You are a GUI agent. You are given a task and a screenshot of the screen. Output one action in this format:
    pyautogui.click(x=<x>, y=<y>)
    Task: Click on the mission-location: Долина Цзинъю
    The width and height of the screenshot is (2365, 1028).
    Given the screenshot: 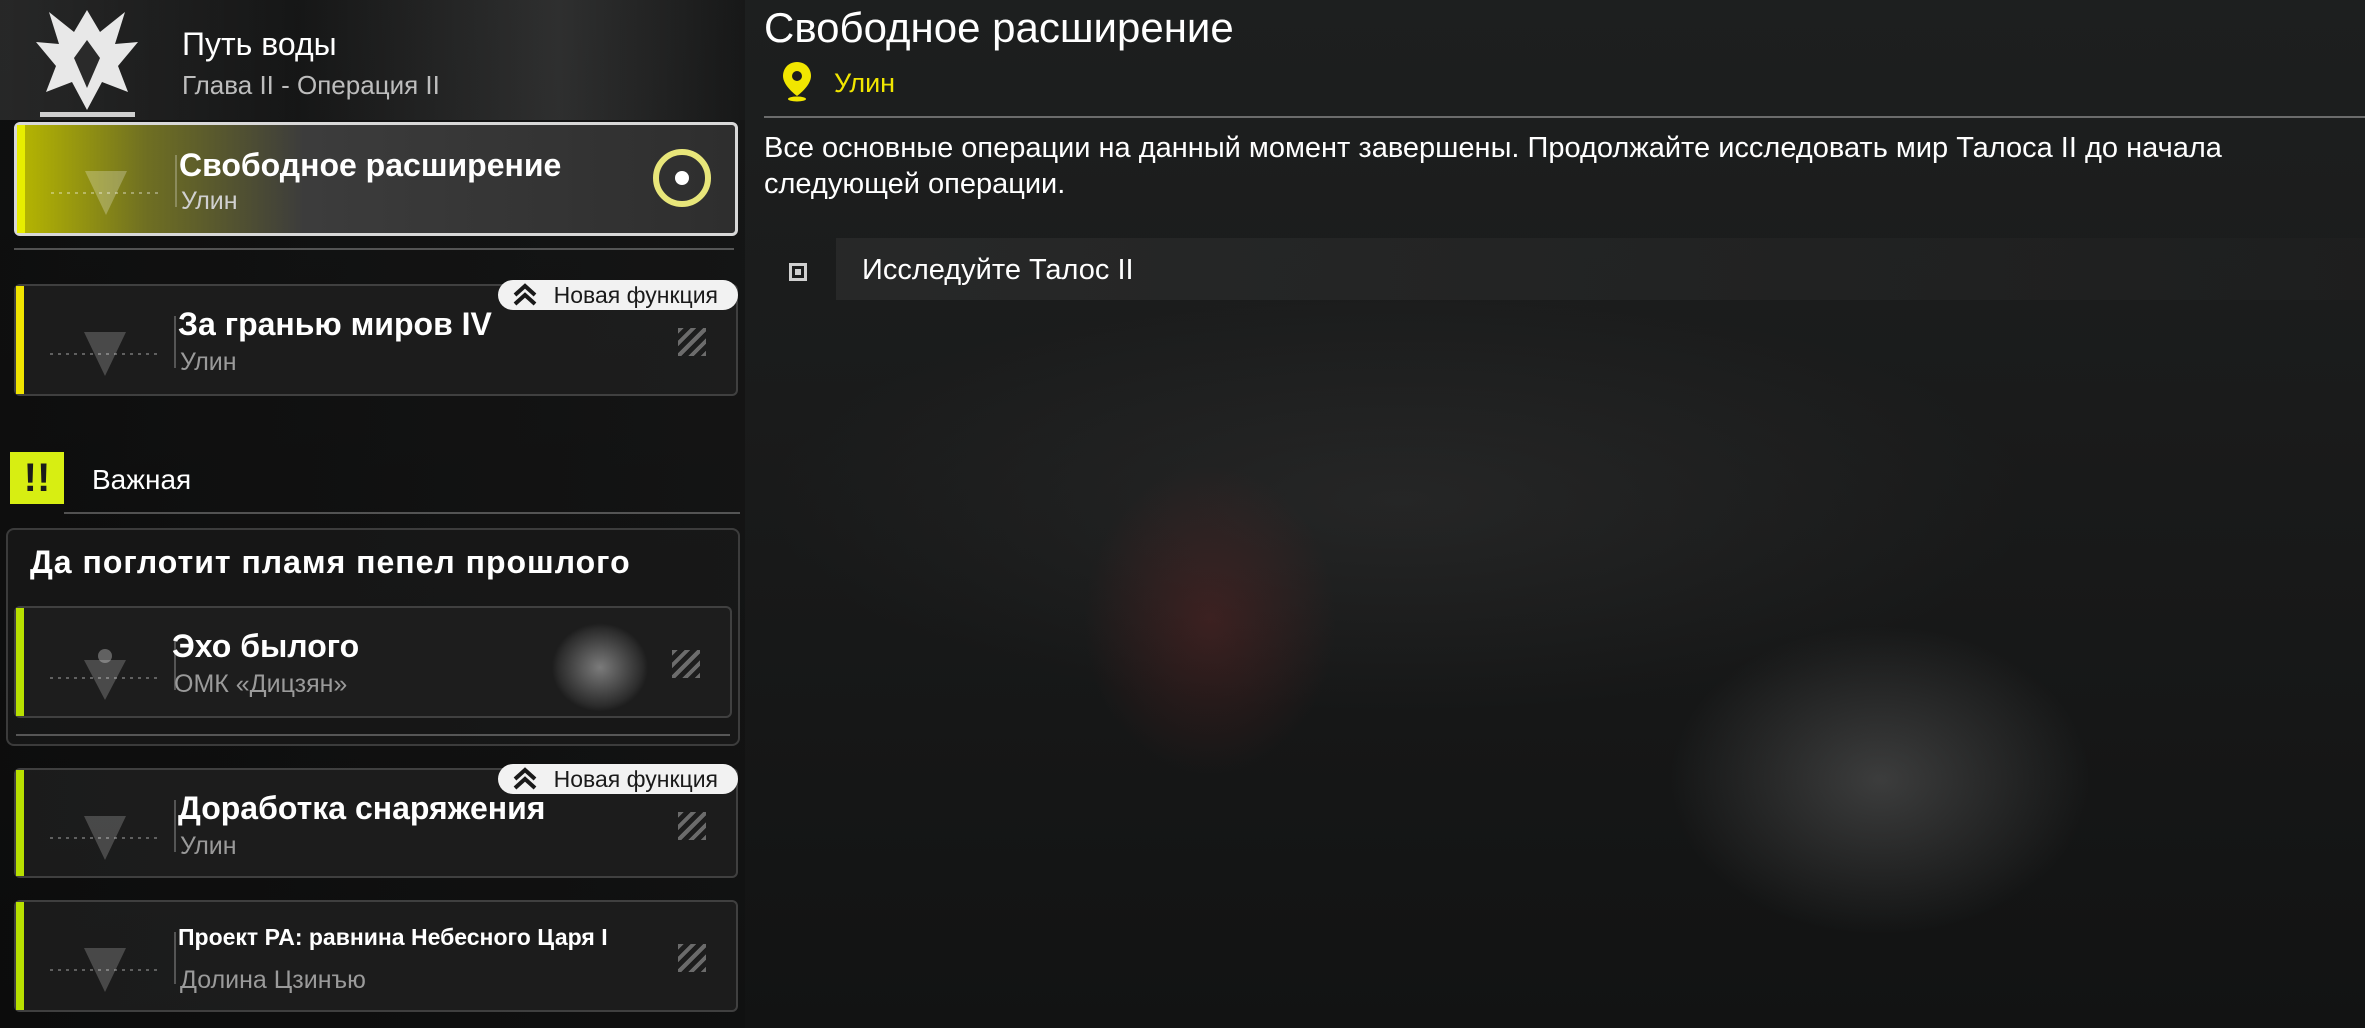 What is the action you would take?
    pyautogui.click(x=273, y=980)
    